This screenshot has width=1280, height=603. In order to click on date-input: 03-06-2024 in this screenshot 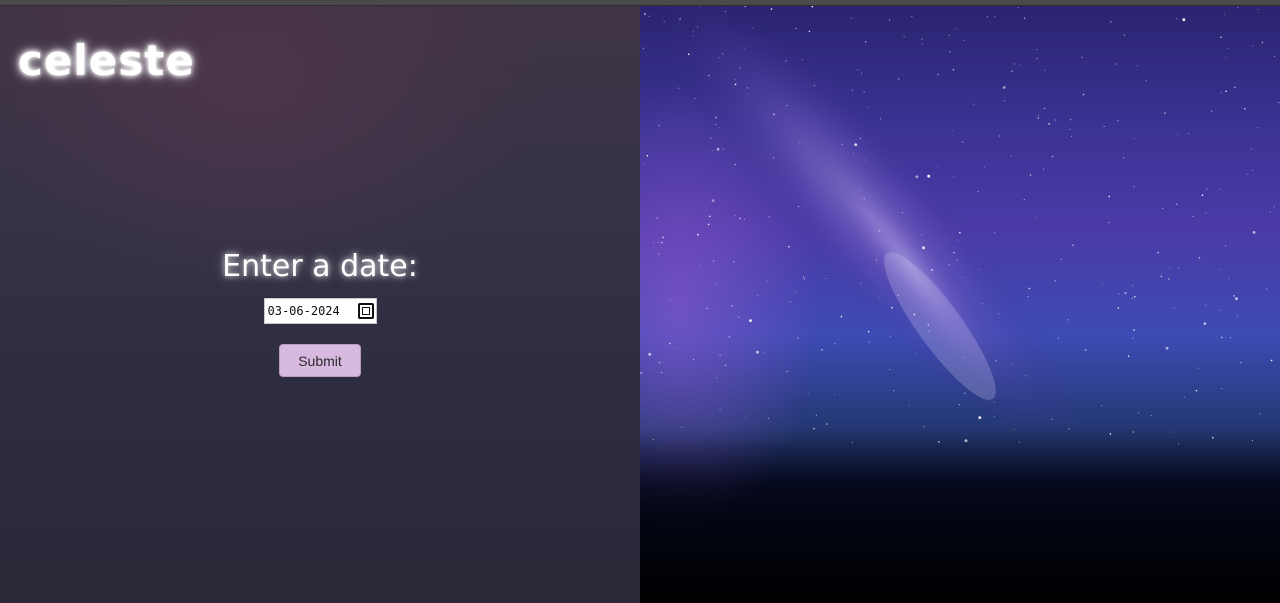, I will do `click(320, 311)`.